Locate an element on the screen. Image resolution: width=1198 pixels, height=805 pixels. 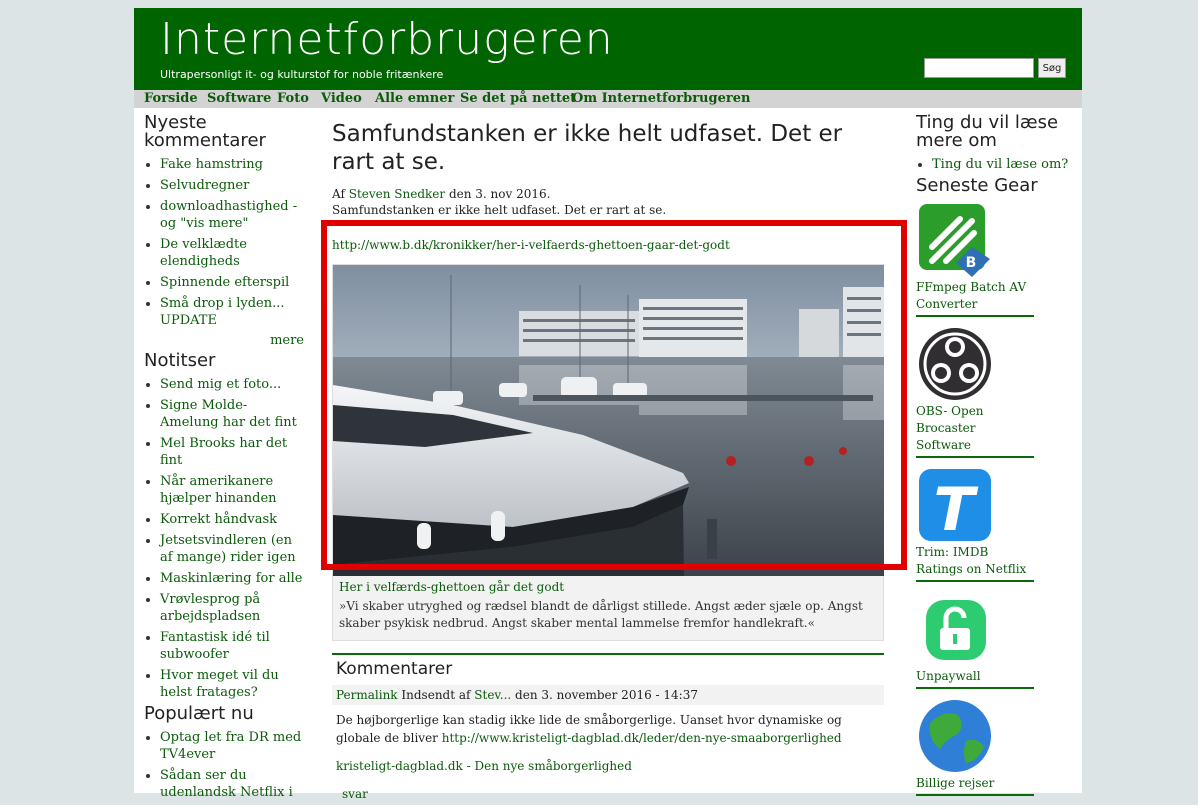
trim-icon: T is located at coordinates (955, 506).